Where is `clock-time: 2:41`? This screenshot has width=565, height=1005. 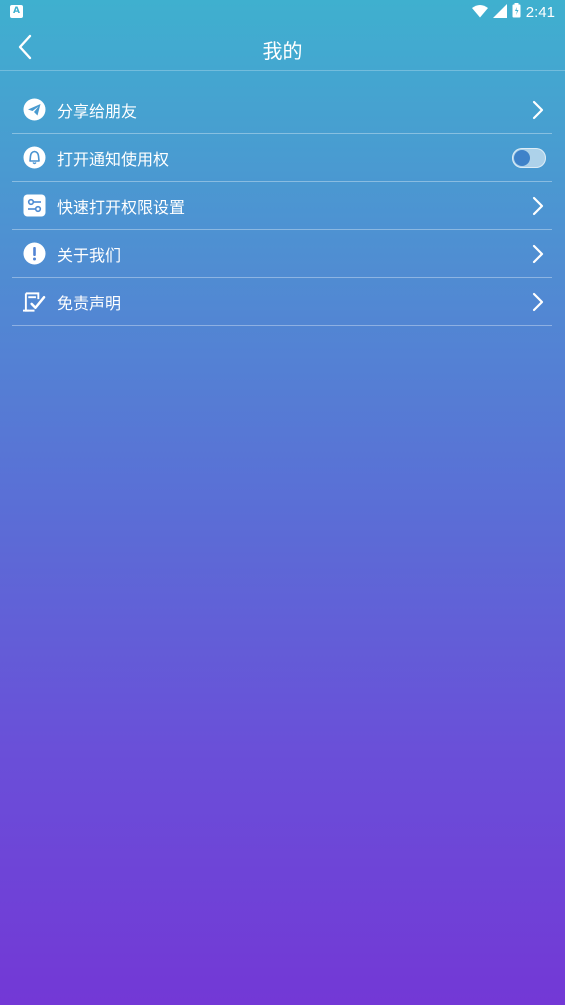 clock-time: 2:41 is located at coordinates (540, 12).